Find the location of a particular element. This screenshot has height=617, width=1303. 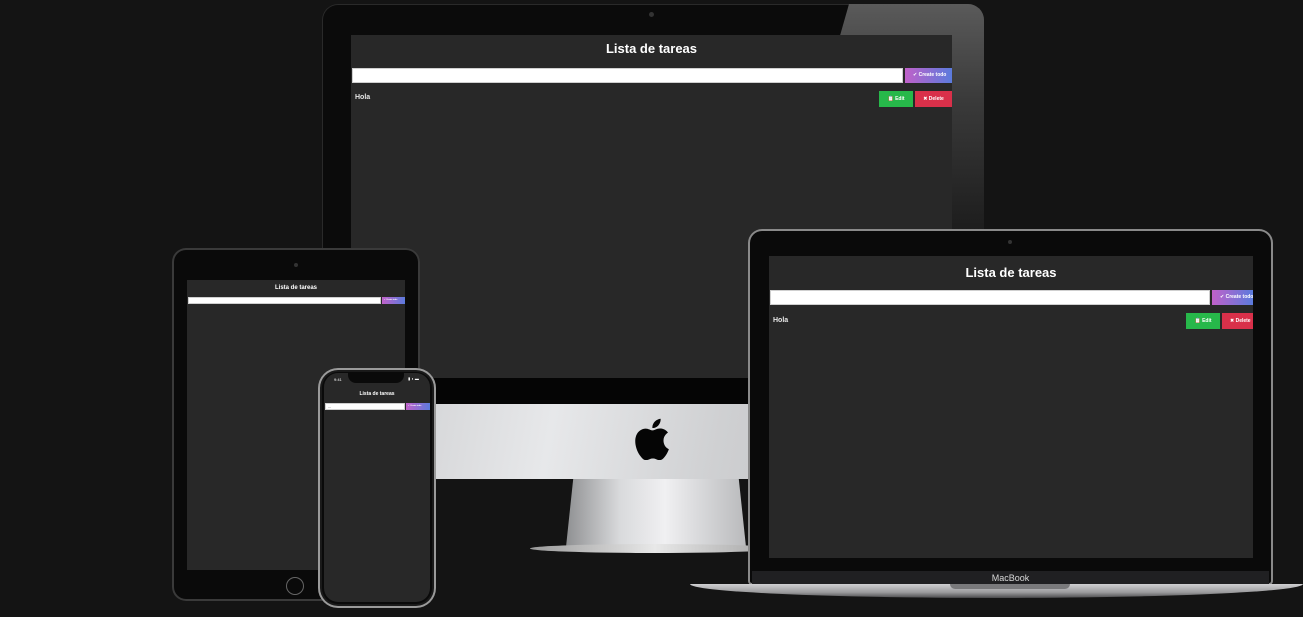

macbook-page-title: Lista de tareas is located at coordinates (1011, 272).